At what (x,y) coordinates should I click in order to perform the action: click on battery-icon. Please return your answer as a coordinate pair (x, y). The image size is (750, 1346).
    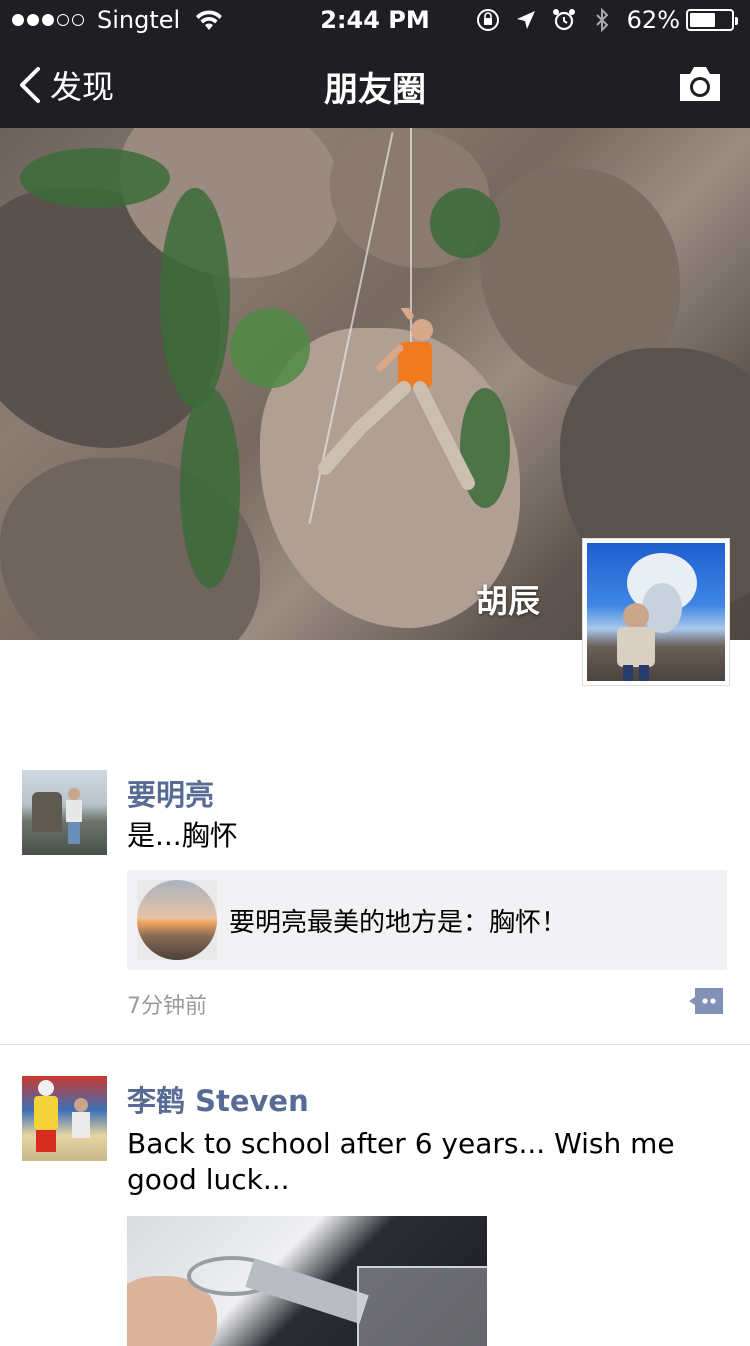
    Looking at the image, I should click on (712, 20).